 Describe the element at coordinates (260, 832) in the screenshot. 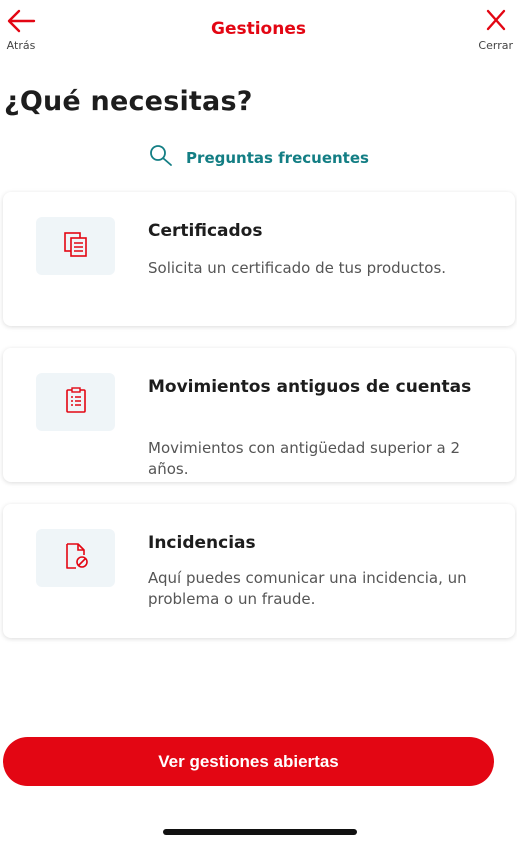

I see `home-indicator` at that location.